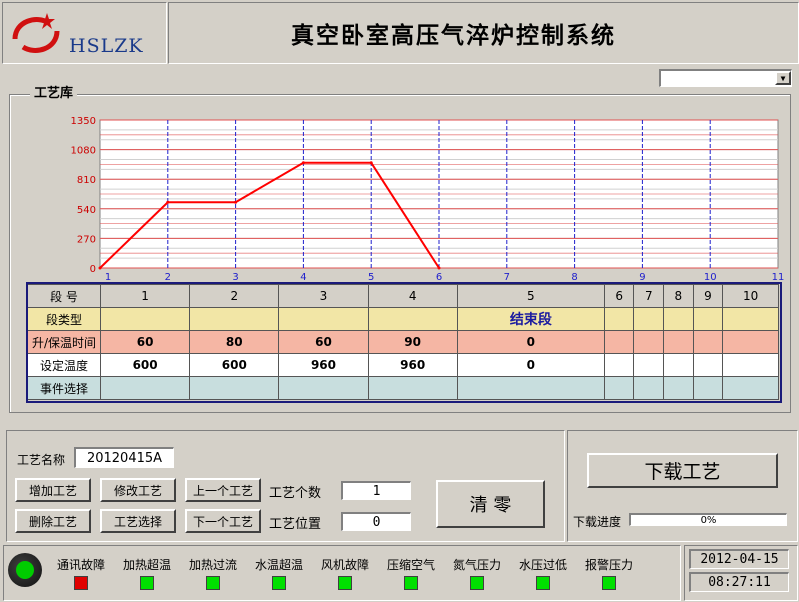 The height and width of the screenshot is (602, 799). Describe the element at coordinates (608, 565) in the screenshot. I see `alarm-label: 报警压力` at that location.